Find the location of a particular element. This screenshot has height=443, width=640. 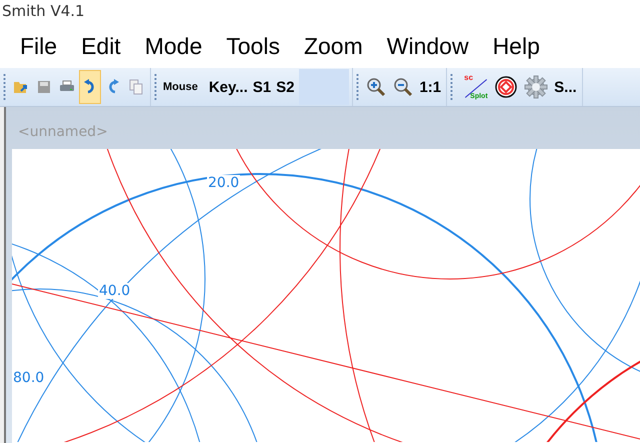

zoom-reset-button: 1:1 is located at coordinates (430, 87).